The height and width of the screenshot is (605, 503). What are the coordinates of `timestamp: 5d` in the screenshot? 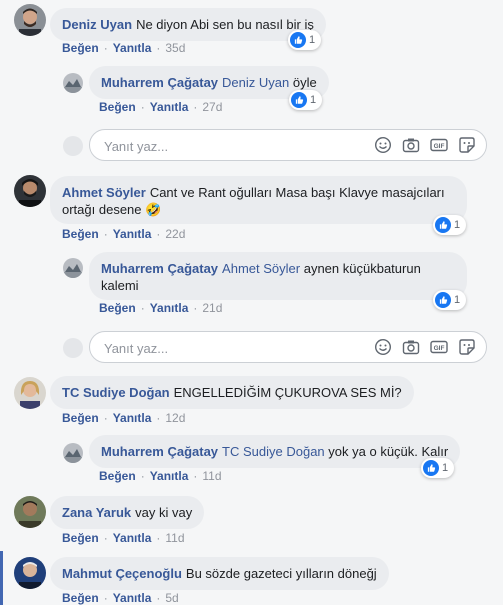 It's located at (171, 598).